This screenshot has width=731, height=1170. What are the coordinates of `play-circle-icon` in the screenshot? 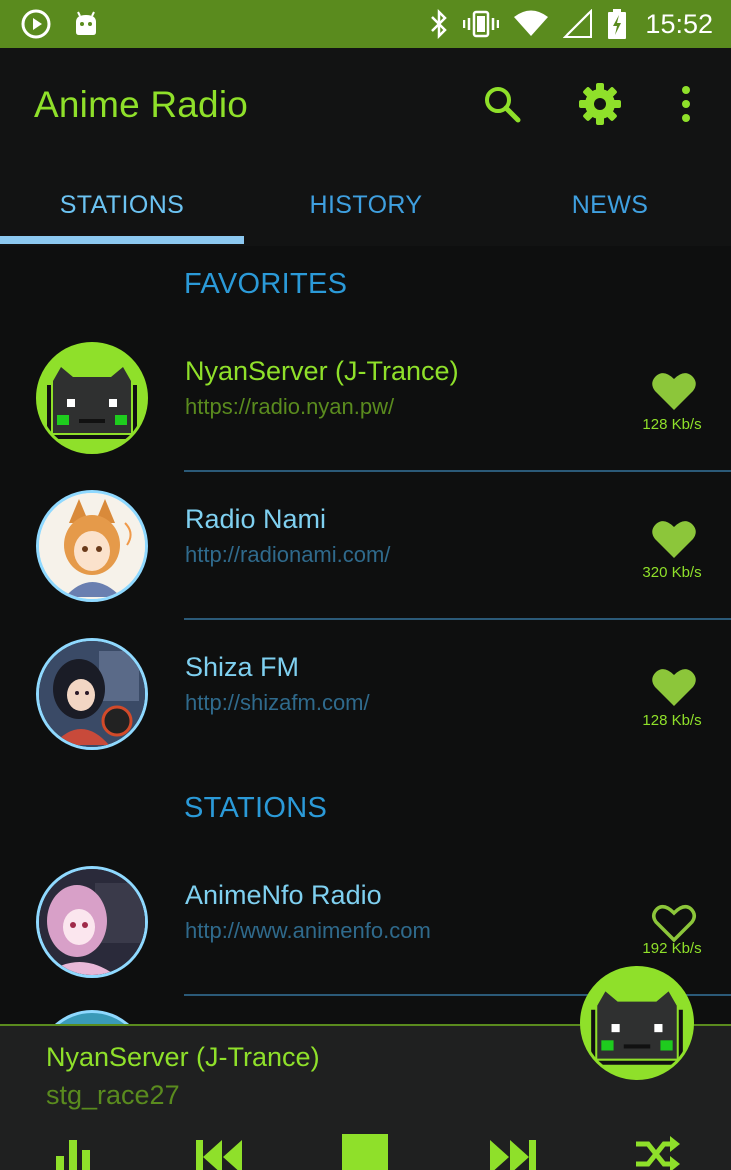 It's located at (36, 24).